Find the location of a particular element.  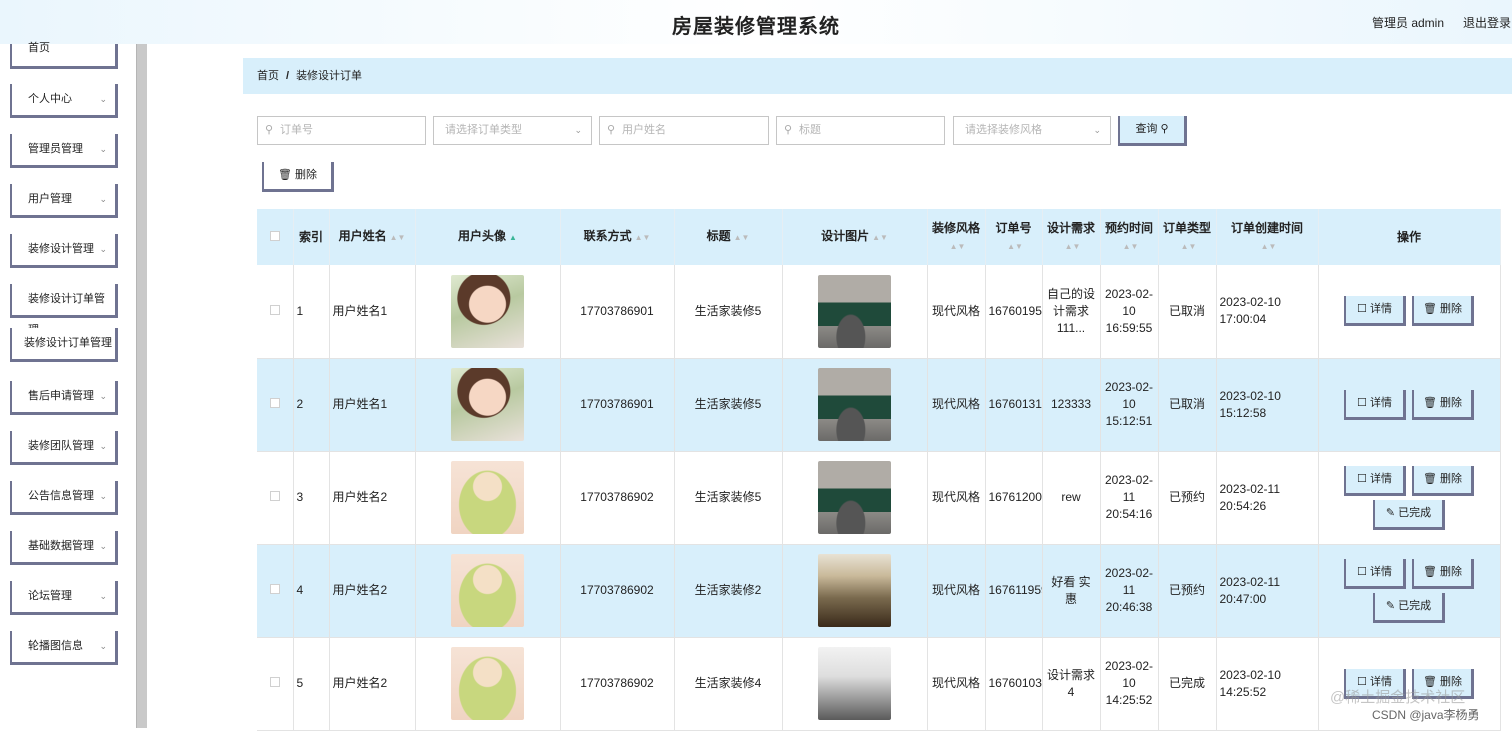

sidebar-item-10: 公告信息管理 ⌄ is located at coordinates (64, 498).